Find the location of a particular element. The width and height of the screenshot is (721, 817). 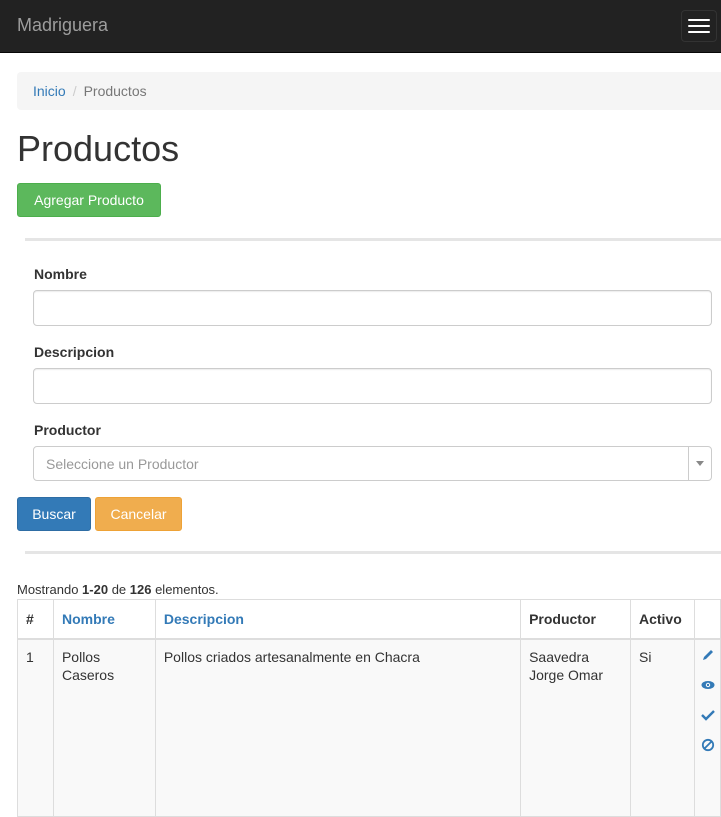

ban-icon is located at coordinates (710, 753).